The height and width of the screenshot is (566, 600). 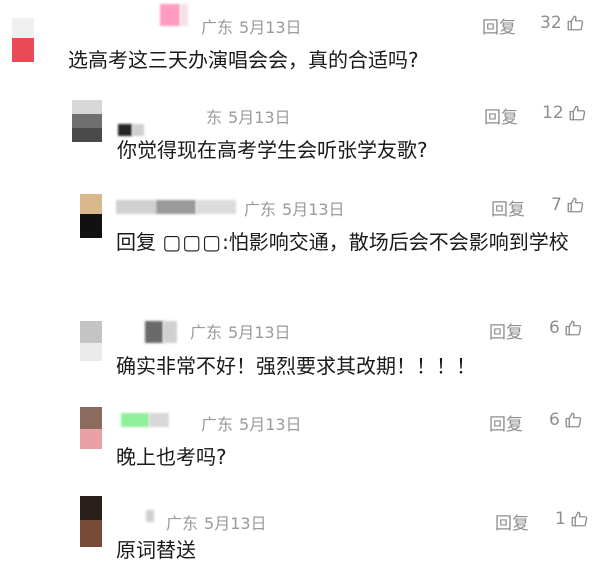 I want to click on comment-item: 广东 5月13日 回复 1 原词替送, so click(x=300, y=526).